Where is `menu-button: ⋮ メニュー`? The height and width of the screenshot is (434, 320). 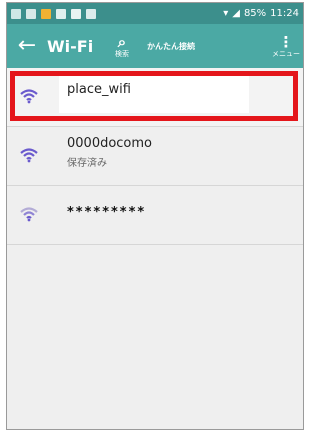 menu-button: ⋮ メニュー is located at coordinates (286, 46).